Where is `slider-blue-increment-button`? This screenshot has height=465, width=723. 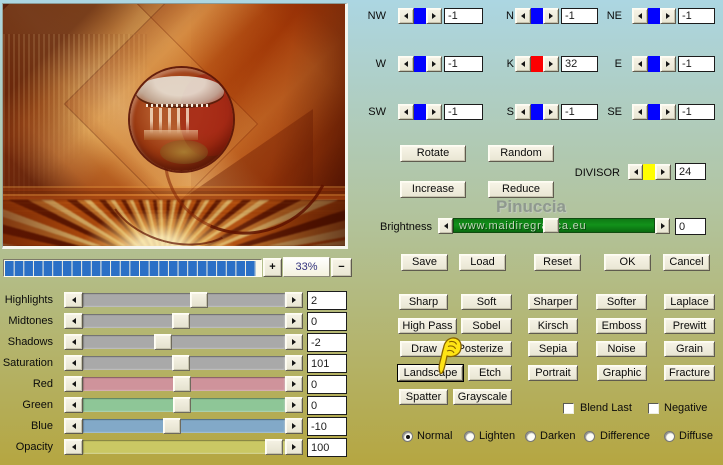 slider-blue-increment-button is located at coordinates (294, 426).